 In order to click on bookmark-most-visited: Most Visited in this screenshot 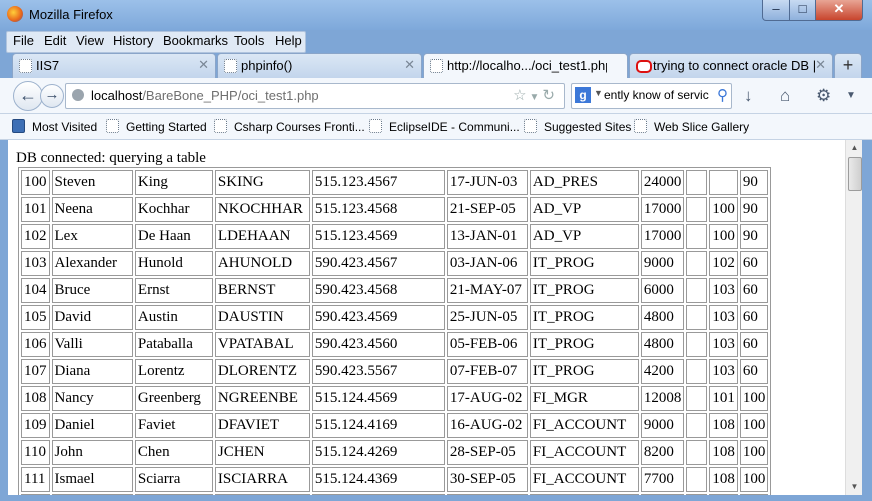, I will do `click(54, 126)`.